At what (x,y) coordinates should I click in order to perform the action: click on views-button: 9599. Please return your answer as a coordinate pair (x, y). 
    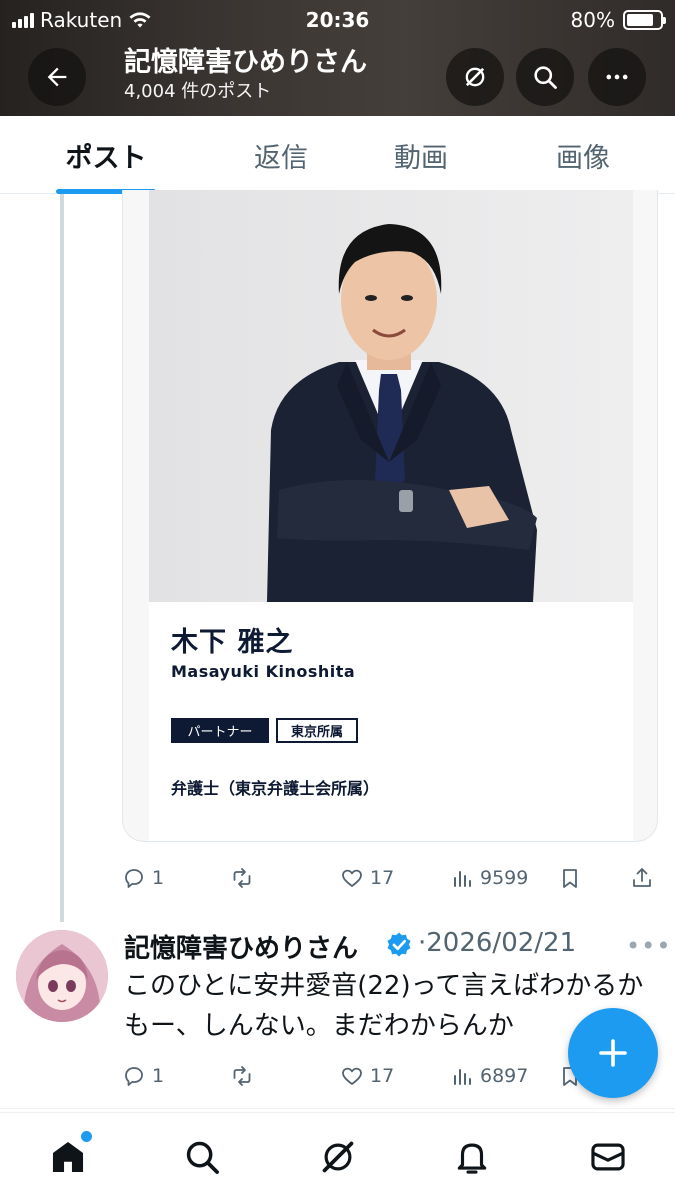
    Looking at the image, I should click on (489, 878).